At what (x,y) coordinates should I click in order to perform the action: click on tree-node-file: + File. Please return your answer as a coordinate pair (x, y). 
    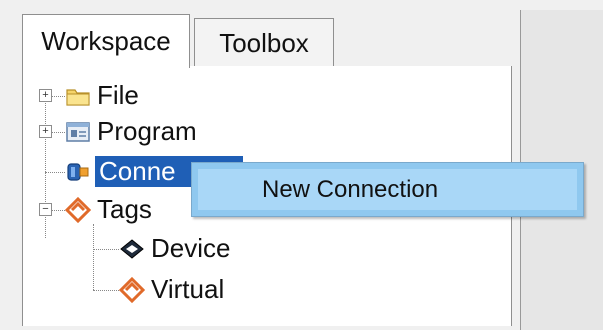
    Looking at the image, I should click on (173, 96).